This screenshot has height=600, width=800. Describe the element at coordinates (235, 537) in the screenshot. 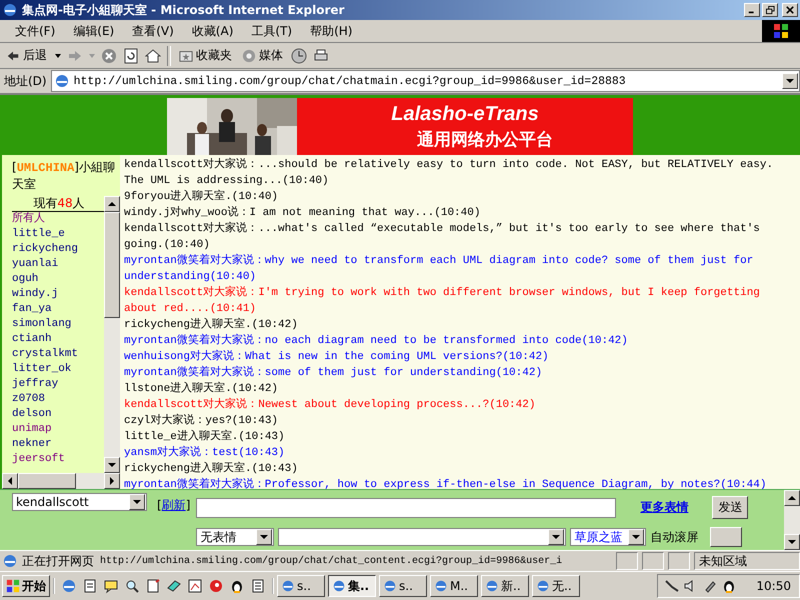

I see `emote-select: 无表情` at that location.